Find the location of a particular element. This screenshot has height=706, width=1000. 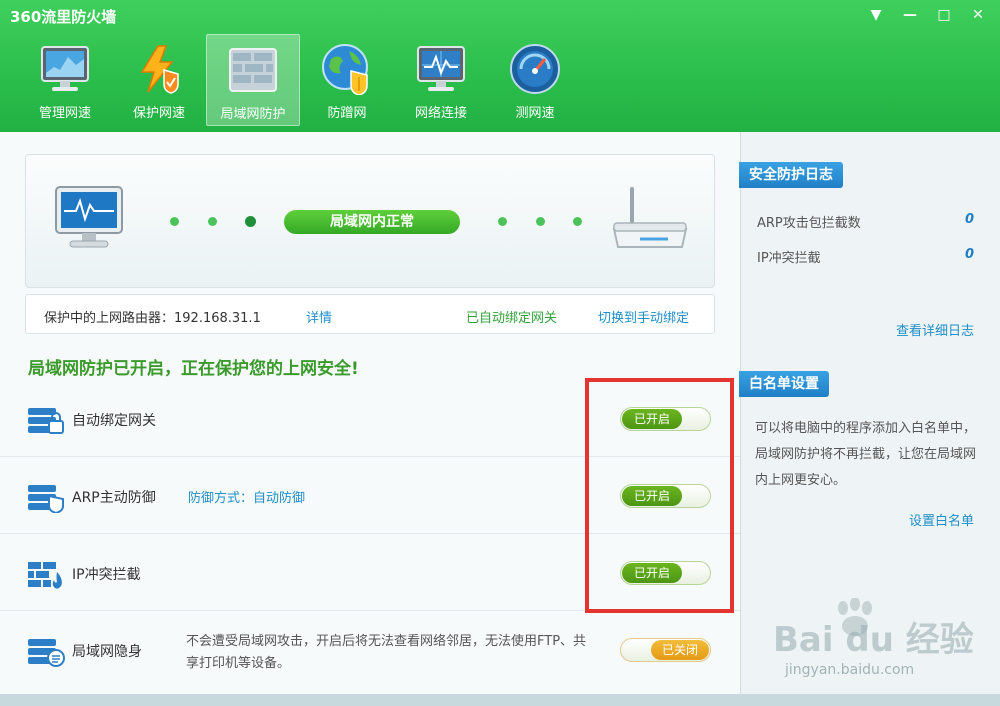

maximize-icon: □ is located at coordinates (944, 15).